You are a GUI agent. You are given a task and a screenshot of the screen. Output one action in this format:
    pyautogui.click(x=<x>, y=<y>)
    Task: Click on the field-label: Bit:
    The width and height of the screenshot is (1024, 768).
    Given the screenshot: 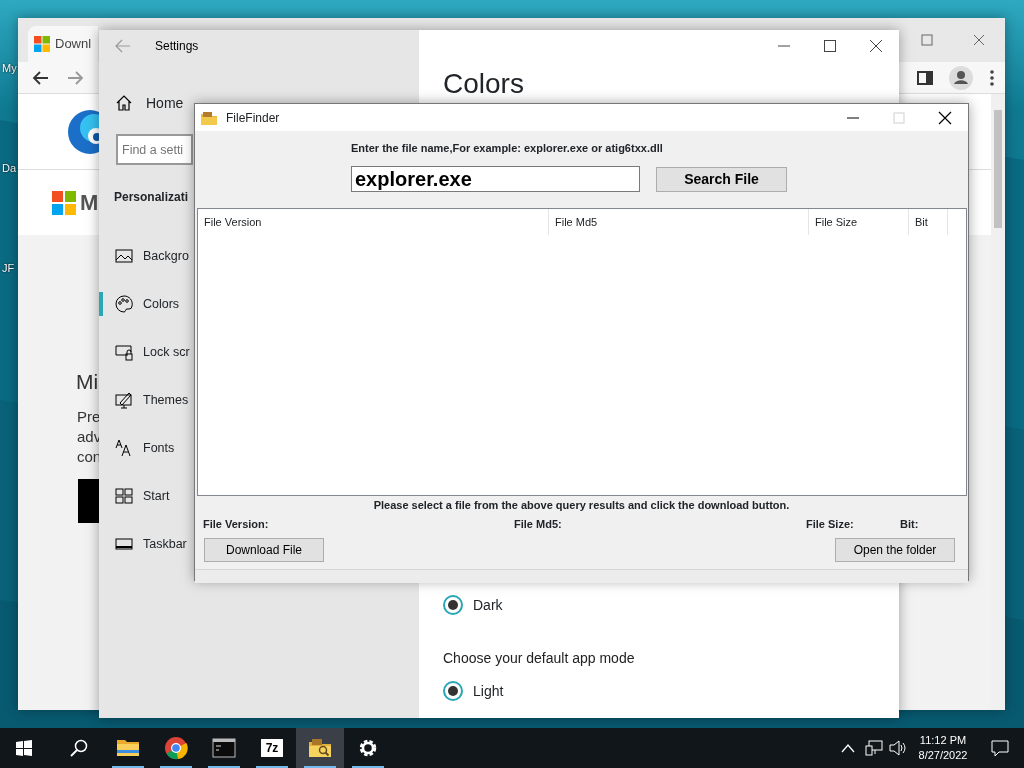 What is the action you would take?
    pyautogui.click(x=909, y=524)
    